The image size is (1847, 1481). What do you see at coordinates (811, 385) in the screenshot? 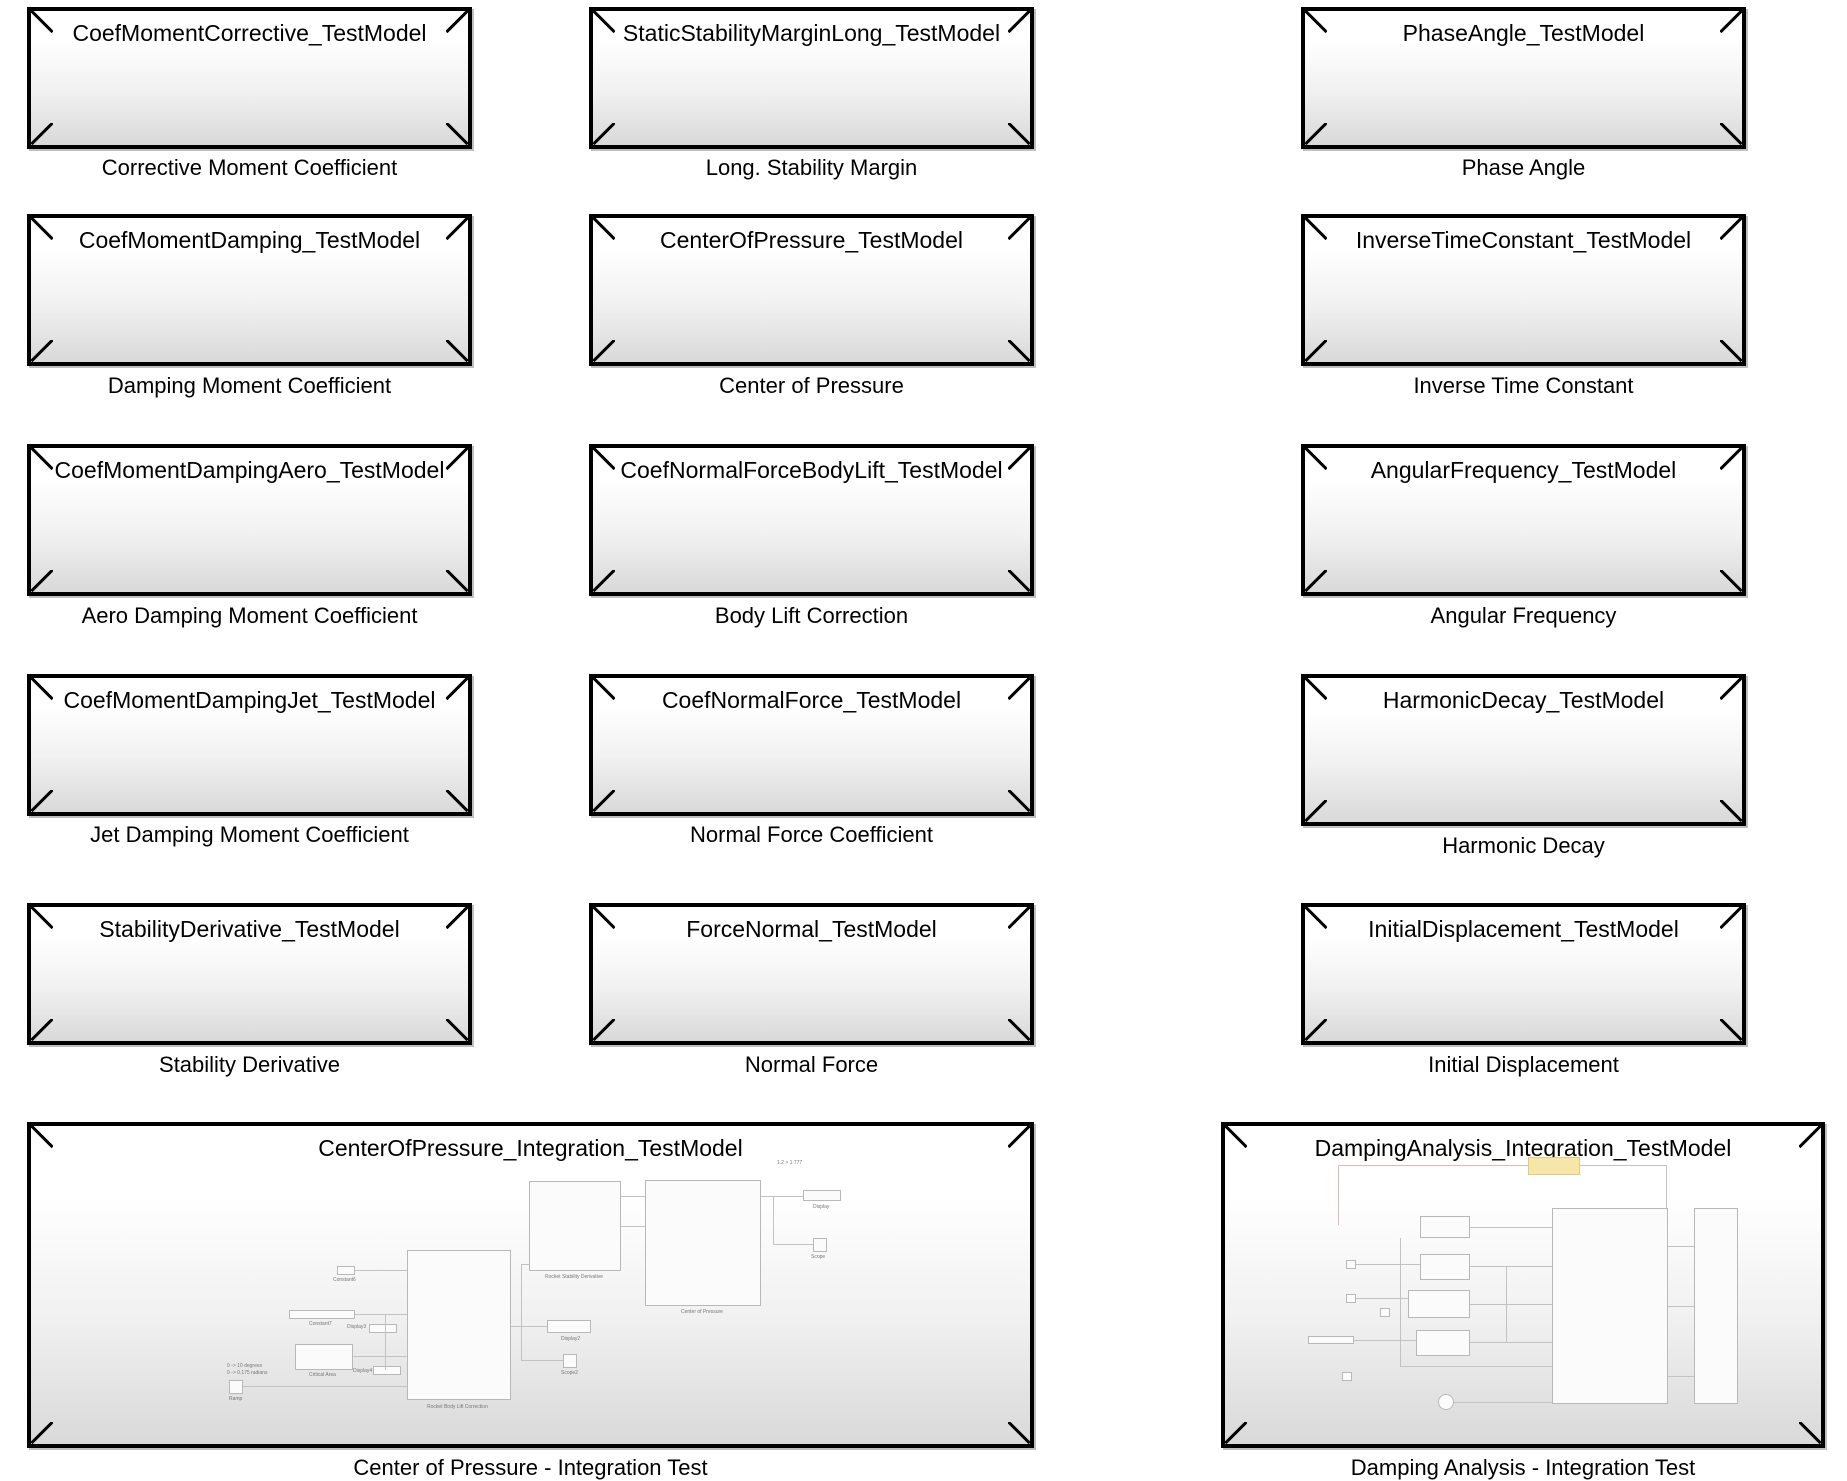
I see `block-caption: Center of Pressure` at bounding box center [811, 385].